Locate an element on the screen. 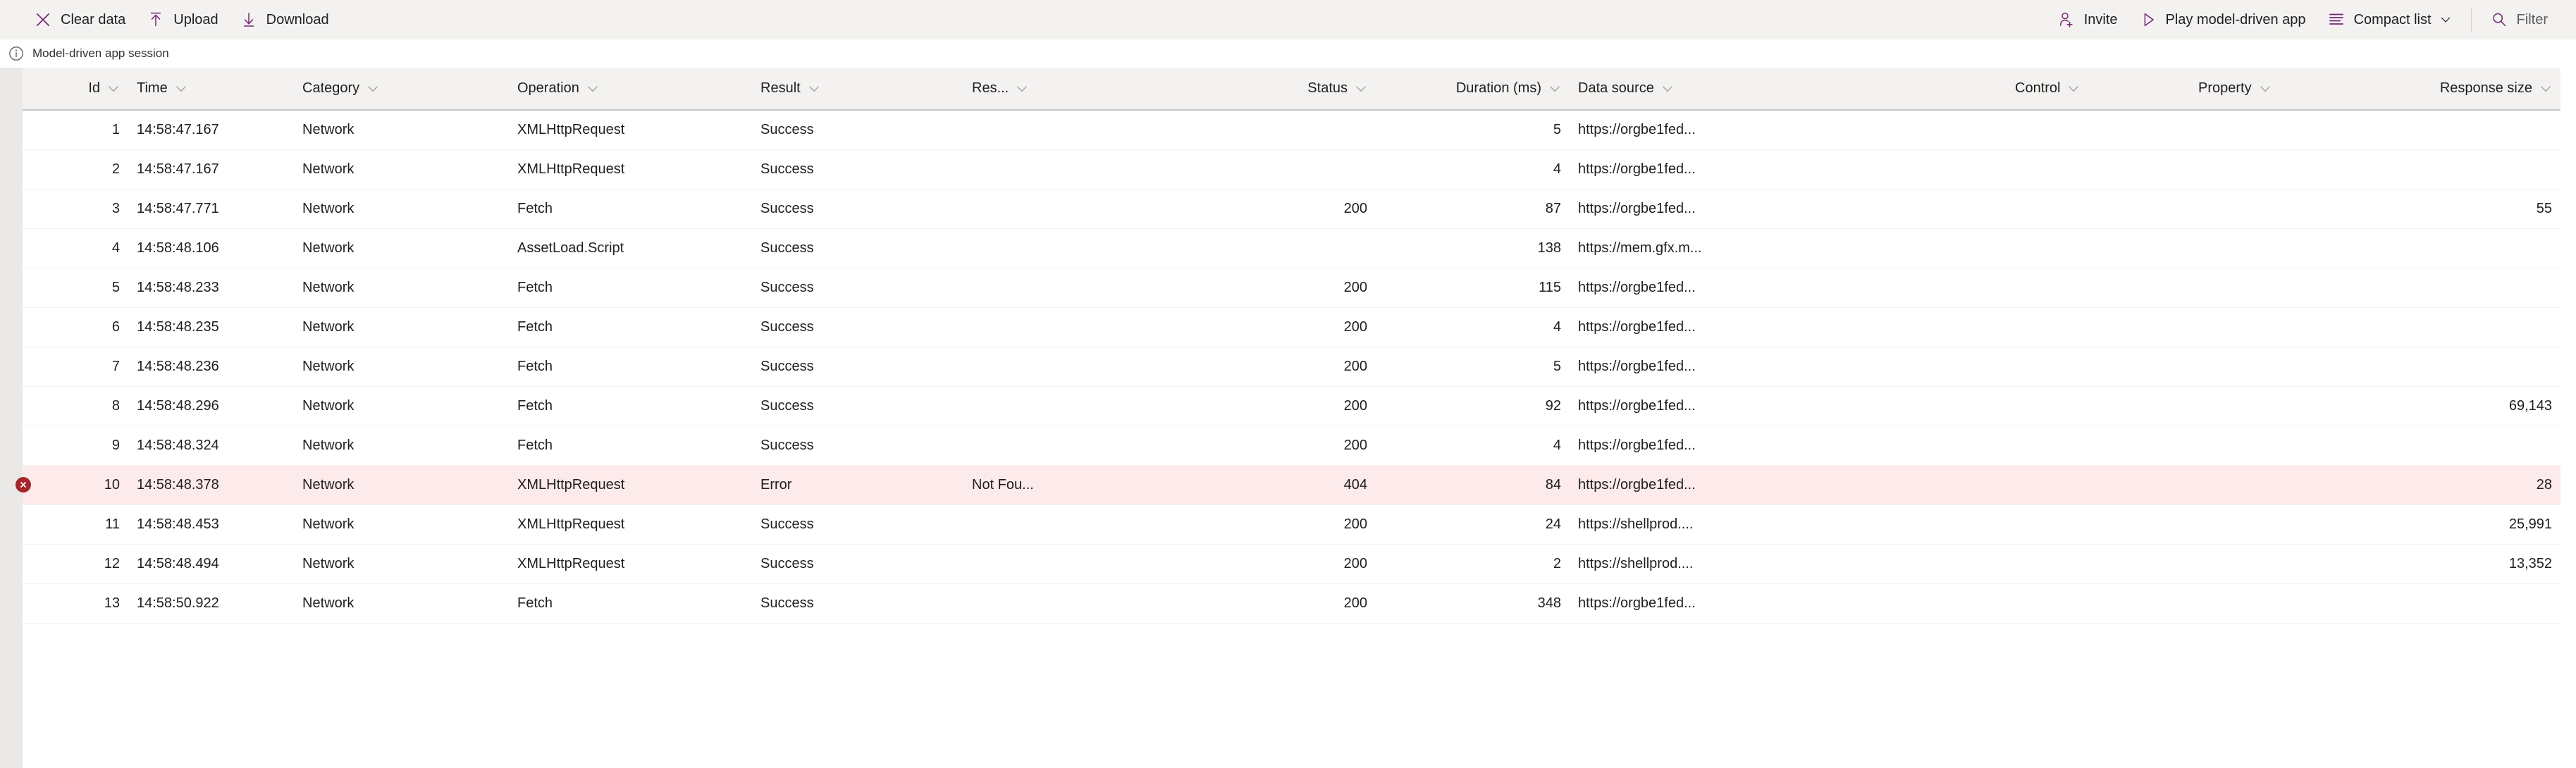 The height and width of the screenshot is (768, 2576). cell-response_size: 55 is located at coordinates (2477, 209).